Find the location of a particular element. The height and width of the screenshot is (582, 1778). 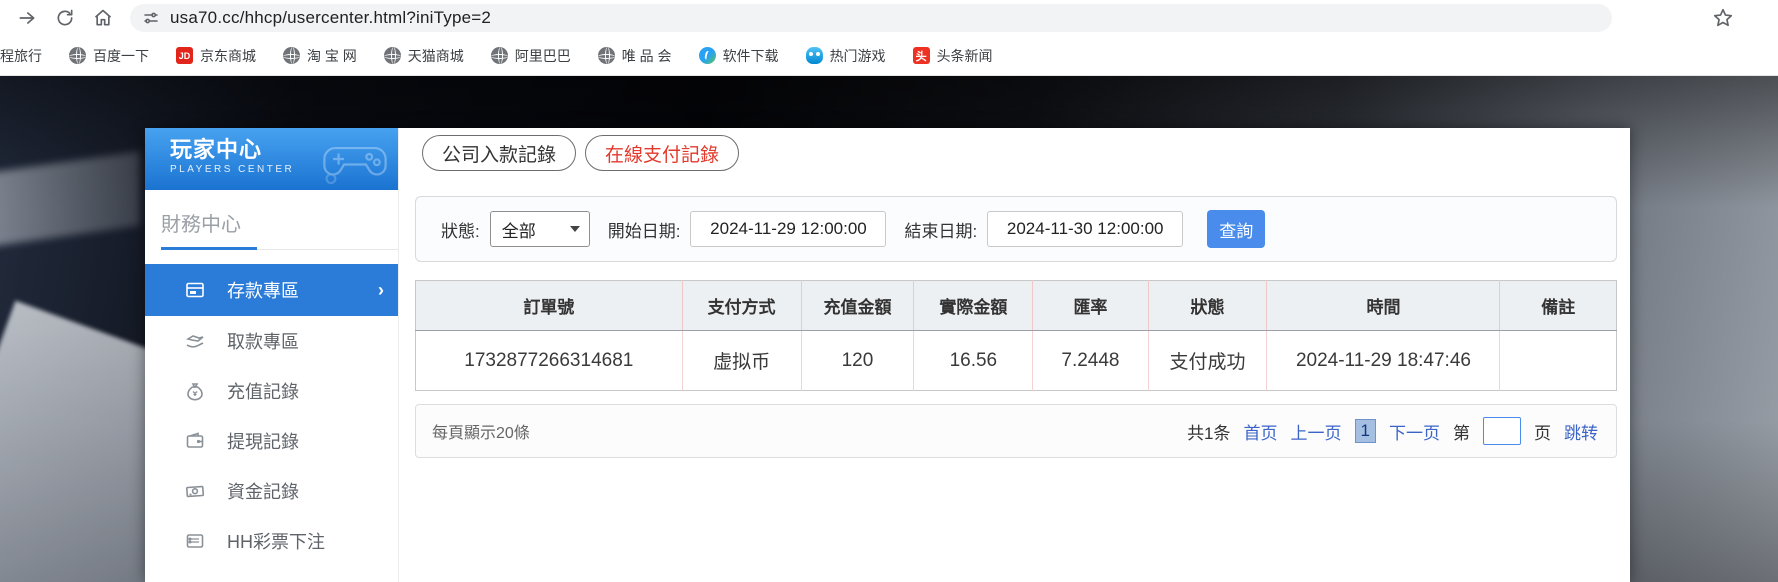

address-bar: usa70.cc/hhcp/usercenter.html?iniType=2 is located at coordinates (871, 18).